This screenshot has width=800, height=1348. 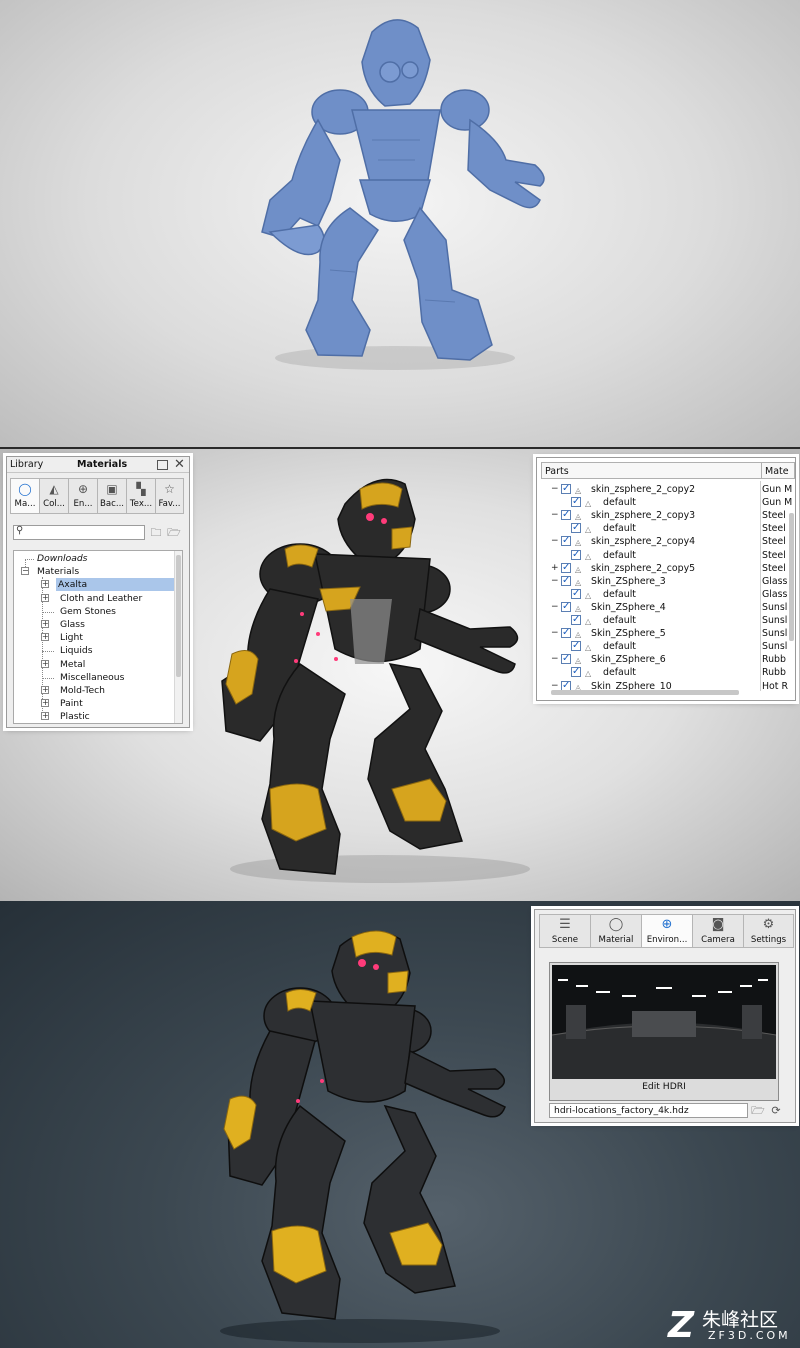 What do you see at coordinates (174, 532) in the screenshot?
I see `remove-folder-icon: 🗁` at bounding box center [174, 532].